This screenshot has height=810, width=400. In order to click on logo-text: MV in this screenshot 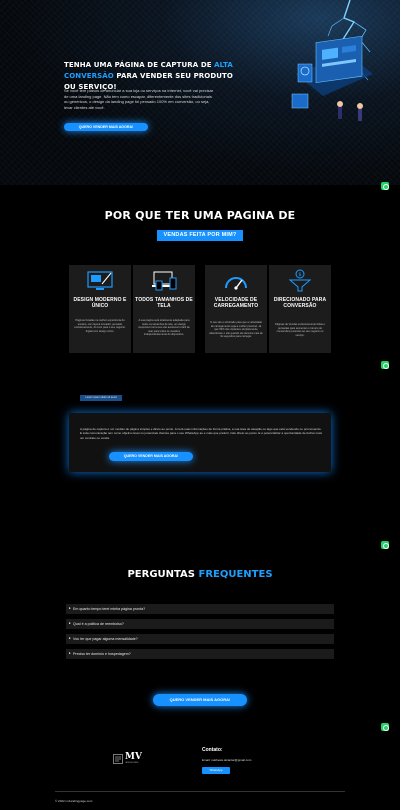, I will do `click(133, 757)`.